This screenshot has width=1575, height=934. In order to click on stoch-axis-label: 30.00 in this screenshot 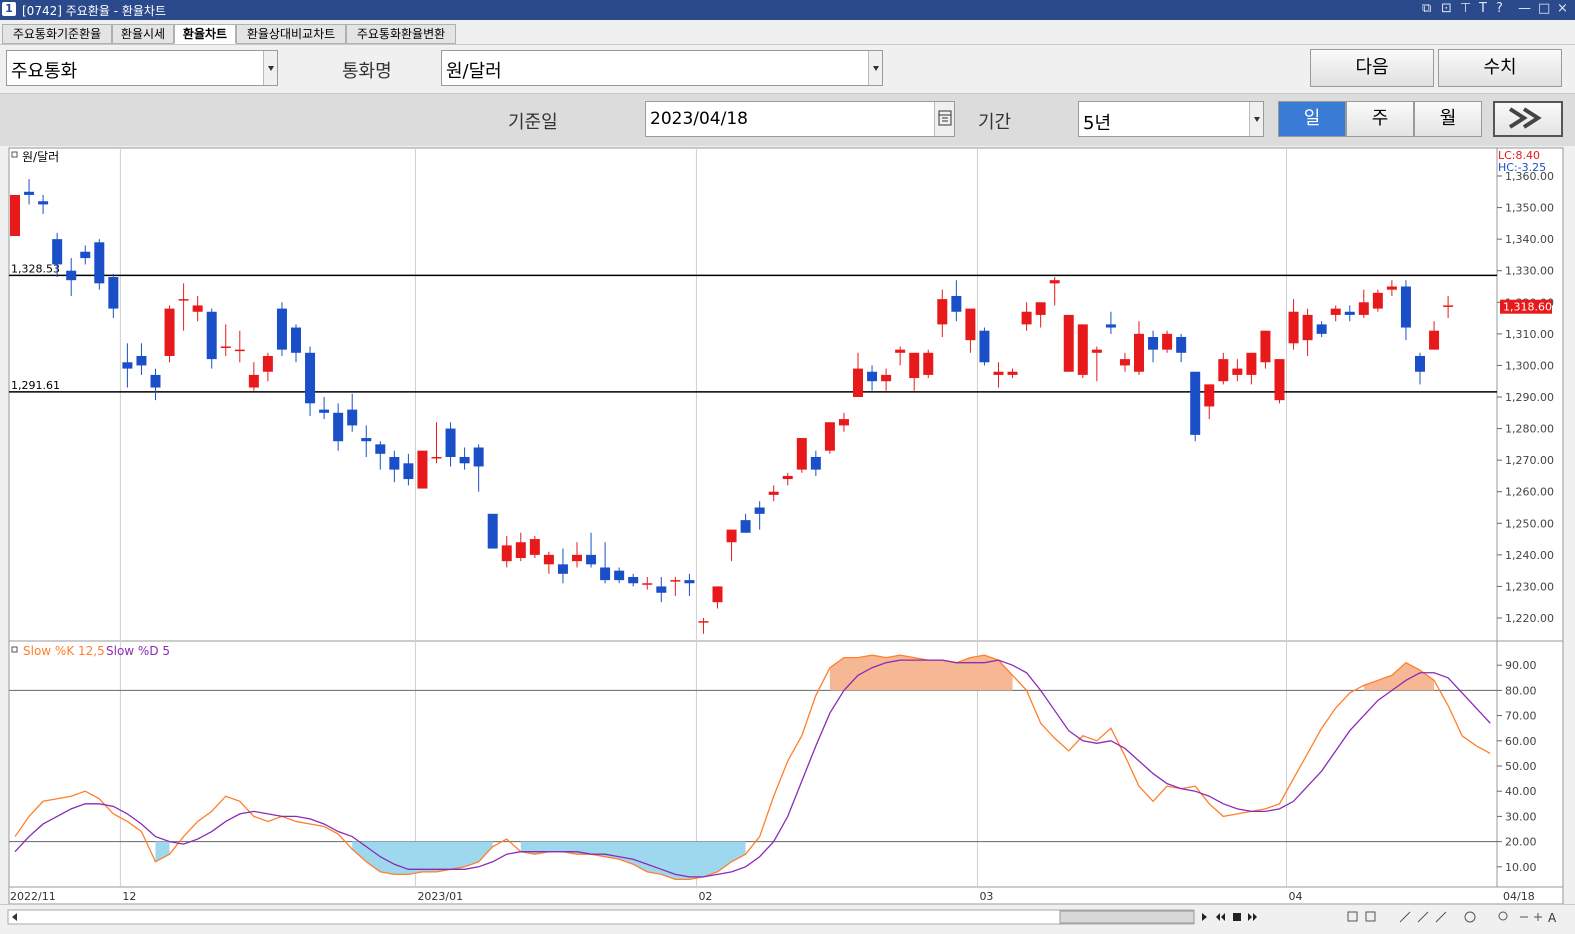, I will do `click(1521, 816)`.